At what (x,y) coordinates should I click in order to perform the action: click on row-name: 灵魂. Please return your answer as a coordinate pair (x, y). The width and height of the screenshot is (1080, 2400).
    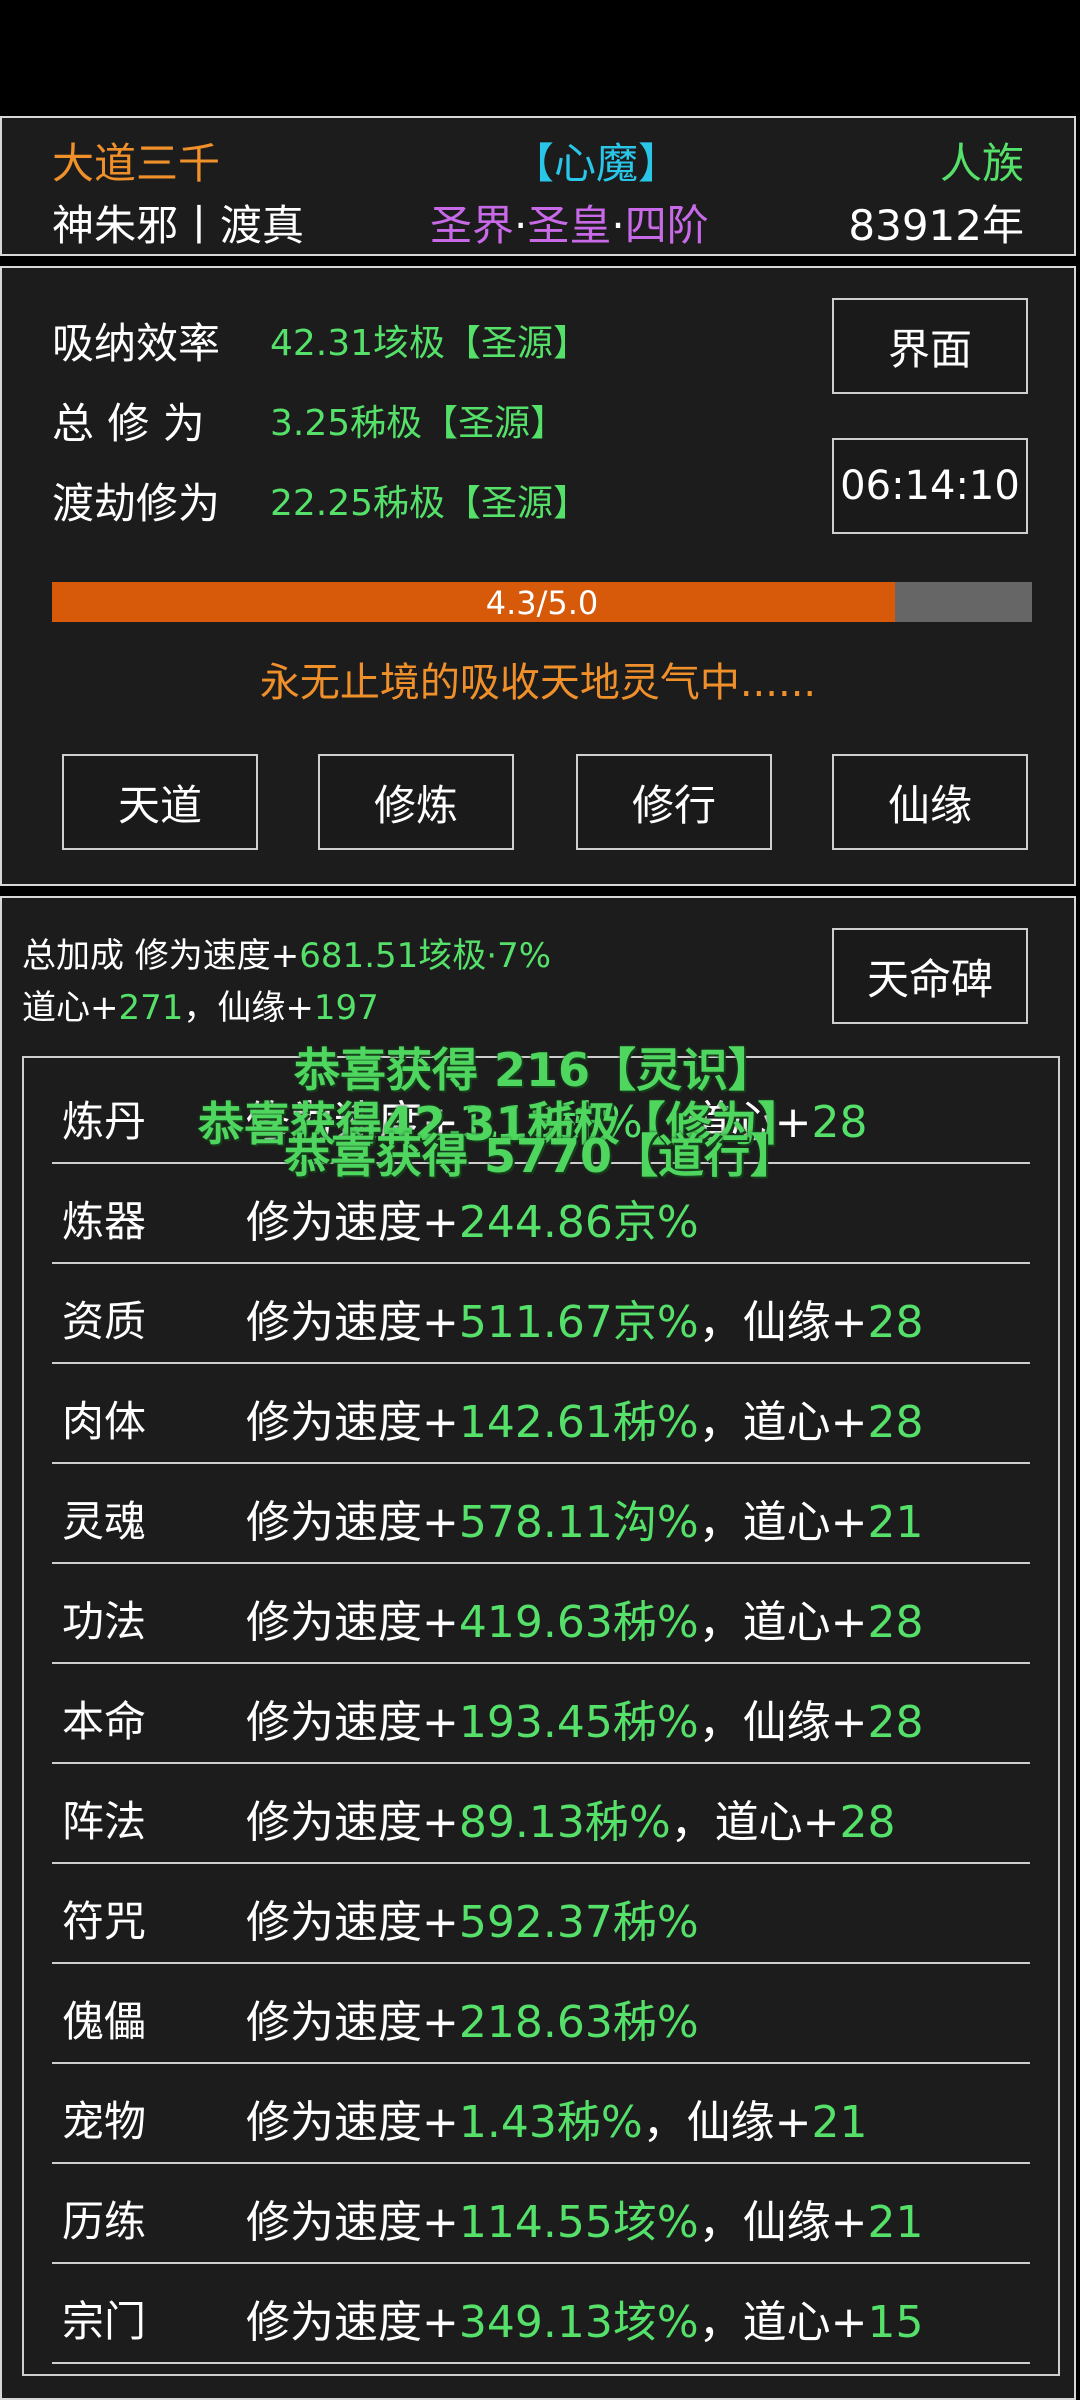
    Looking at the image, I should click on (104, 1521).